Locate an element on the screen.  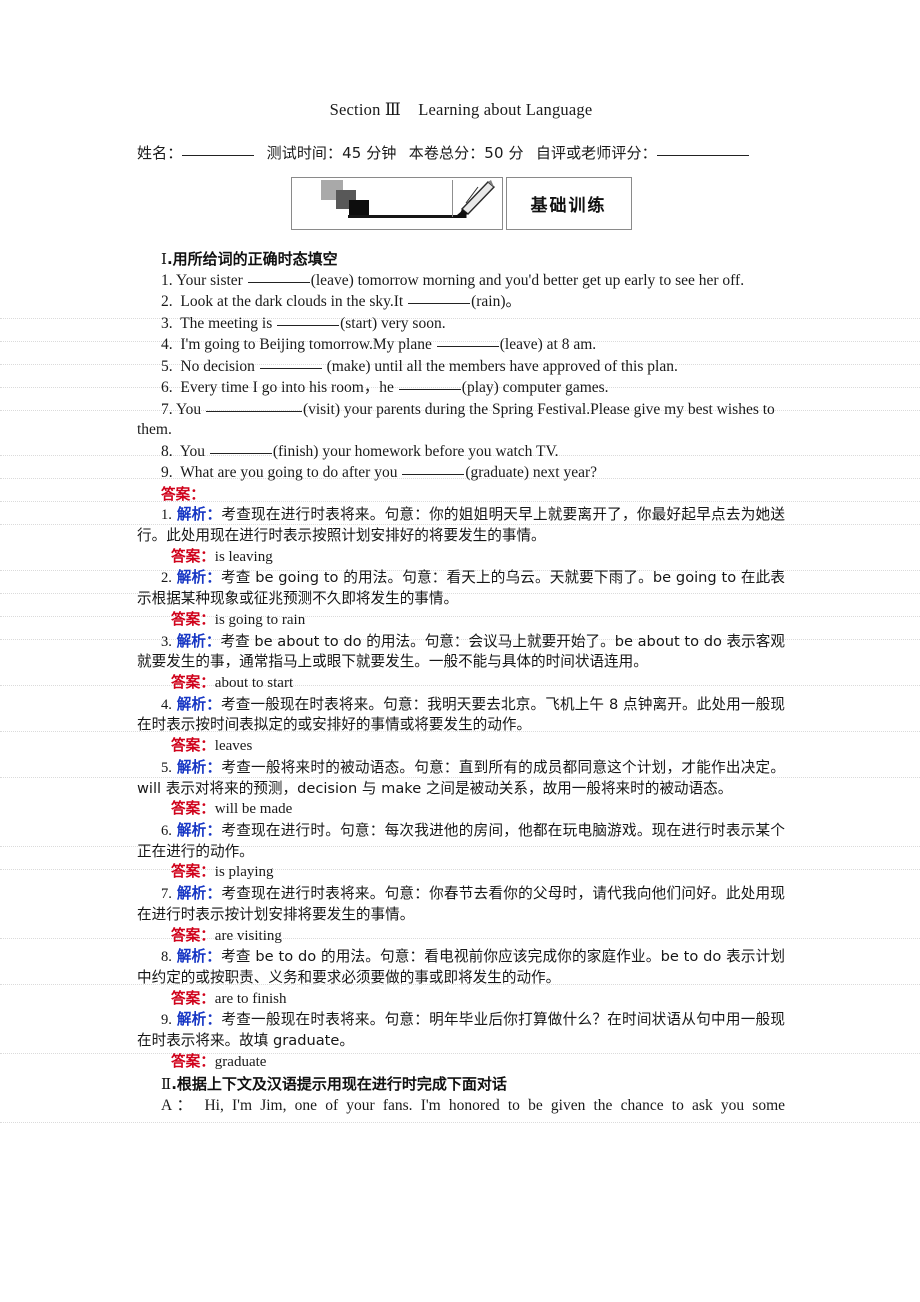
question-text-post: (rain)。 is located at coordinates (496, 302).